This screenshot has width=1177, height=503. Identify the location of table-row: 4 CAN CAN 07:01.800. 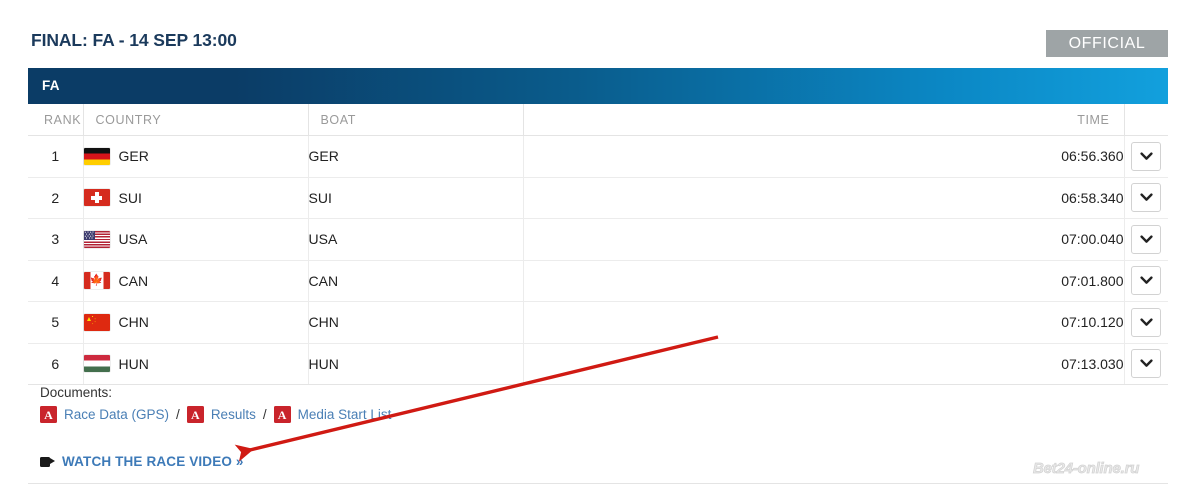
(598, 281).